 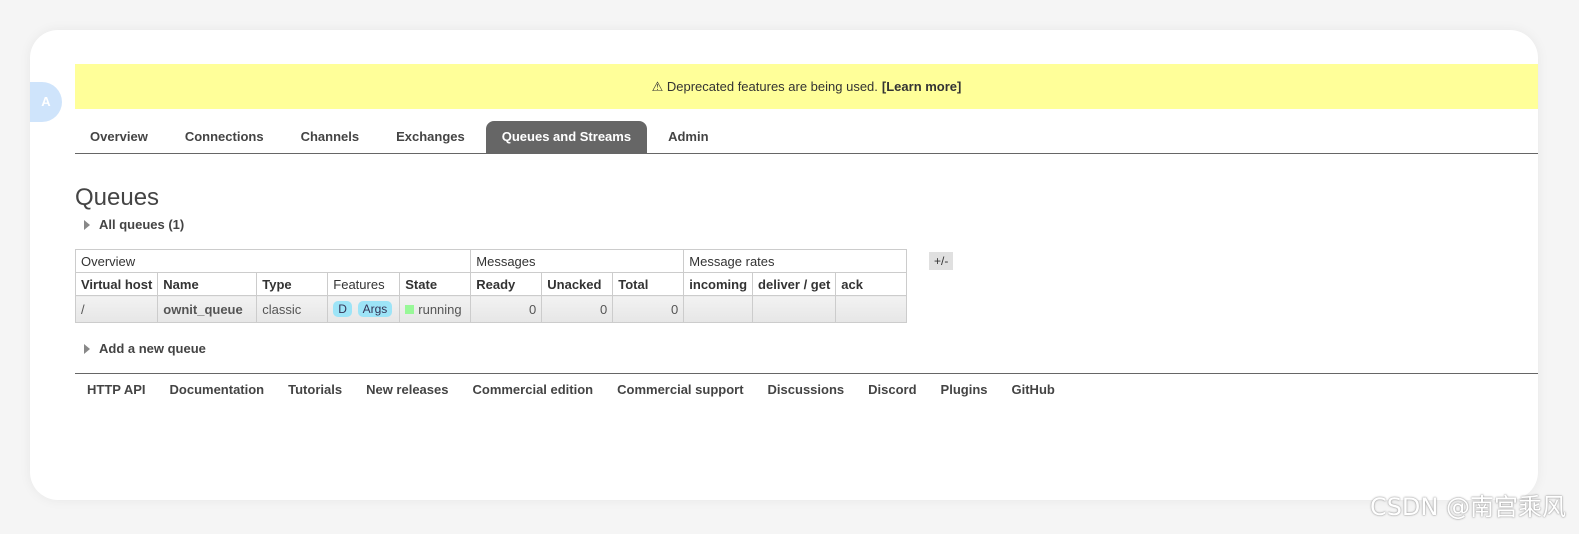 I want to click on col-total: Total, so click(x=648, y=284).